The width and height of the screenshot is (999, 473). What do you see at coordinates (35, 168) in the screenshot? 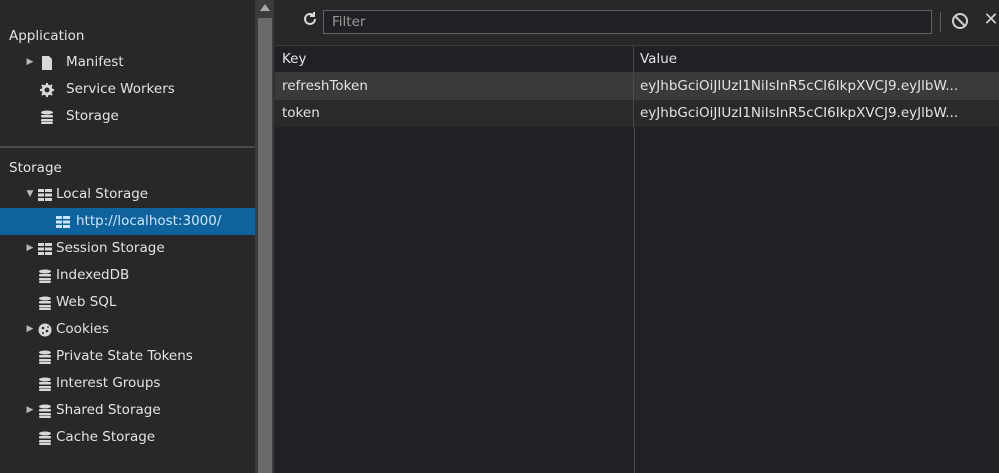
I see `section-title-storage: Storage` at bounding box center [35, 168].